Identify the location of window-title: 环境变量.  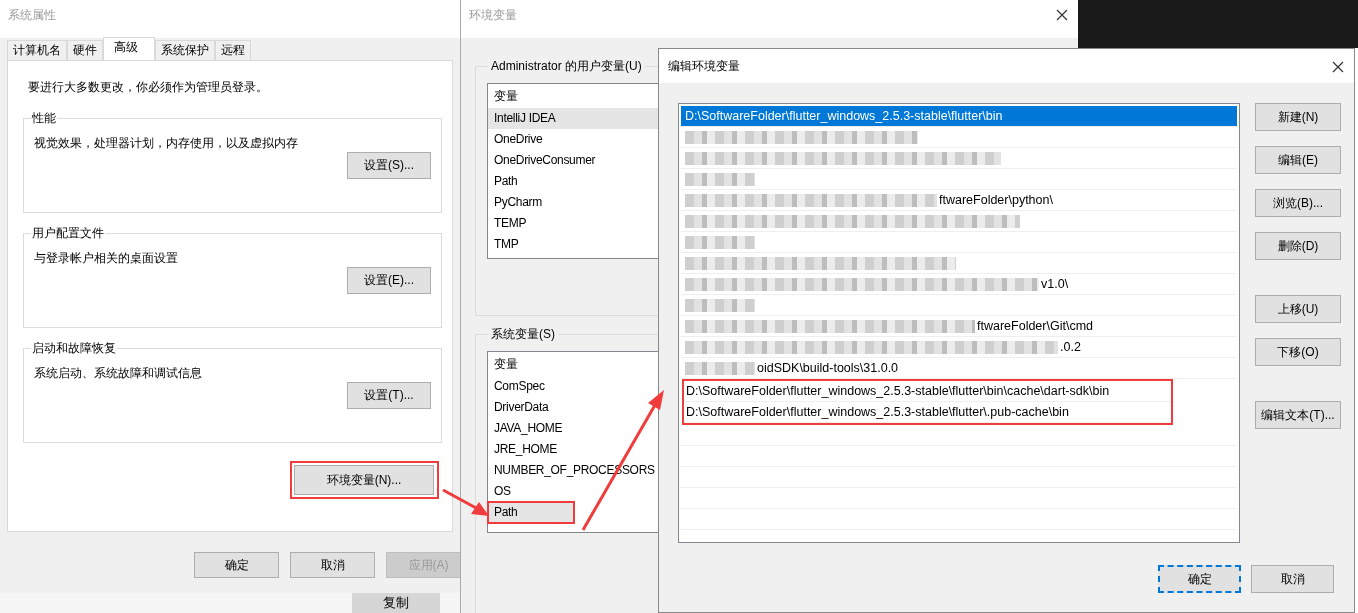
(493, 15).